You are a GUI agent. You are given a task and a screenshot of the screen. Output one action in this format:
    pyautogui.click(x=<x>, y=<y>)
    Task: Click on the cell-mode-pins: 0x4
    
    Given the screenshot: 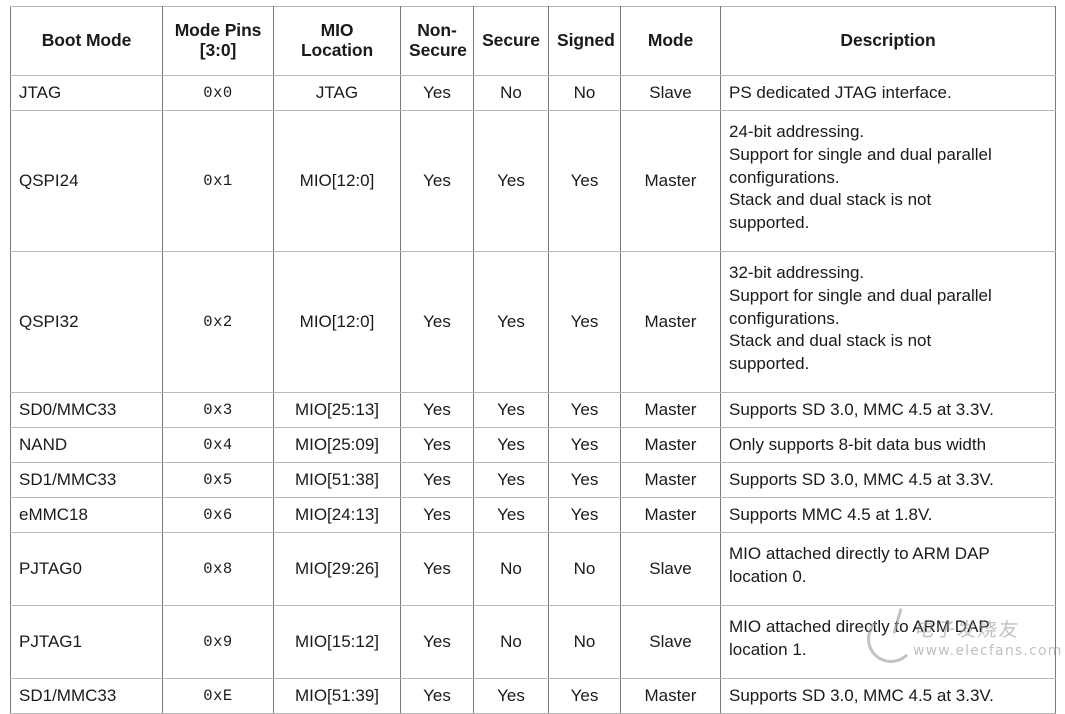 What is the action you would take?
    pyautogui.click(x=218, y=445)
    